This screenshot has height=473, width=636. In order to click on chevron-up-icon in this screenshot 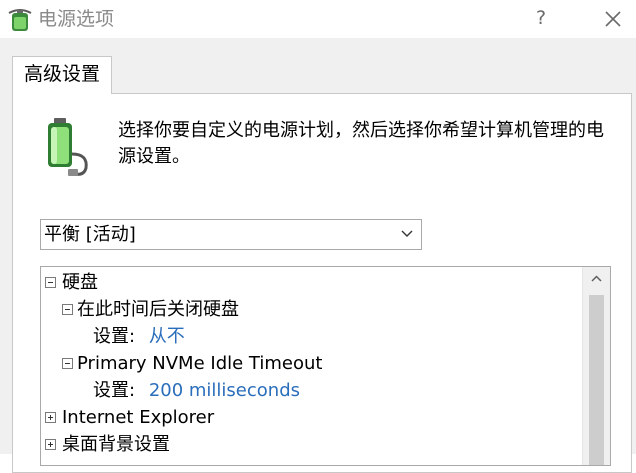, I will do `click(596, 279)`.